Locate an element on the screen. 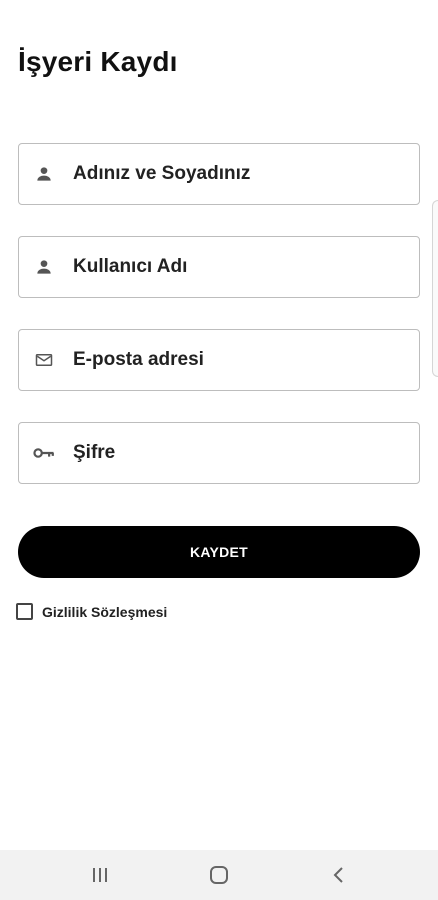 This screenshot has height=900, width=438. privacy-agreement-row: Gizlilik Sözleşmesi is located at coordinates (91, 611).